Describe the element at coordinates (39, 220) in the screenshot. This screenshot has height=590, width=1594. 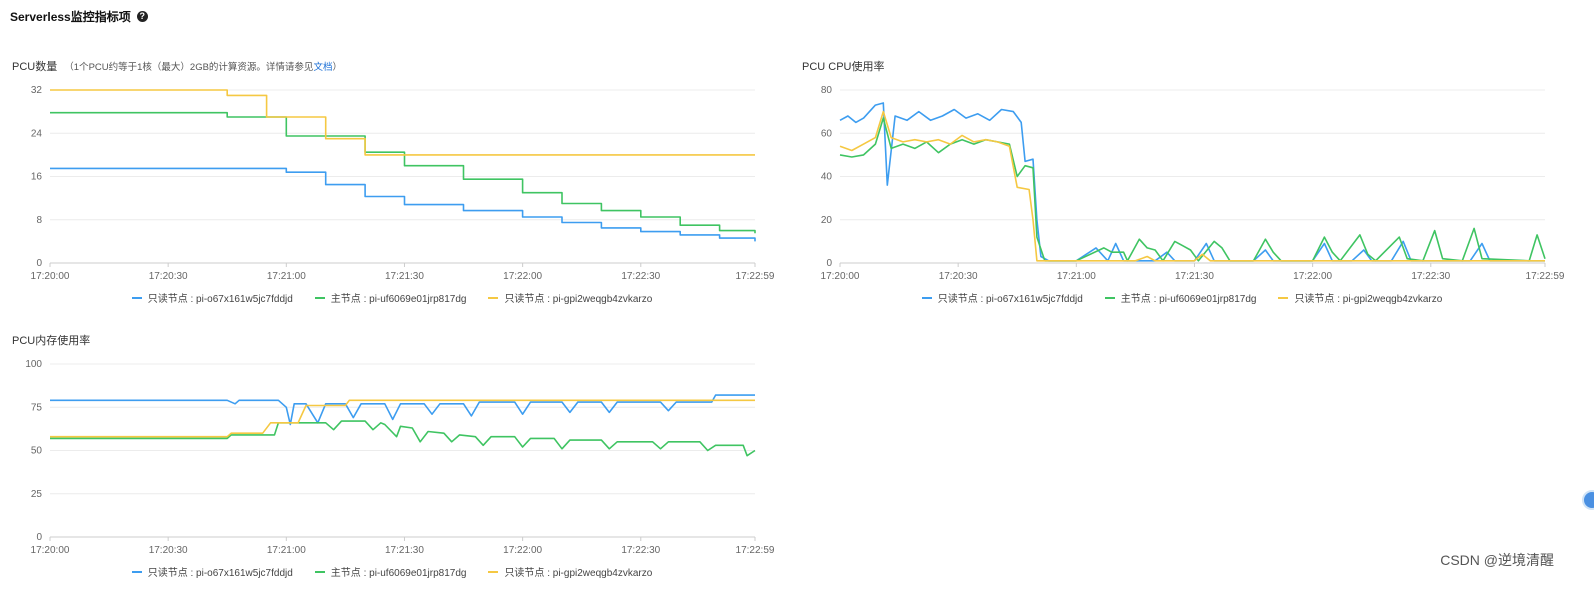
I see `y-tick-label: 8` at that location.